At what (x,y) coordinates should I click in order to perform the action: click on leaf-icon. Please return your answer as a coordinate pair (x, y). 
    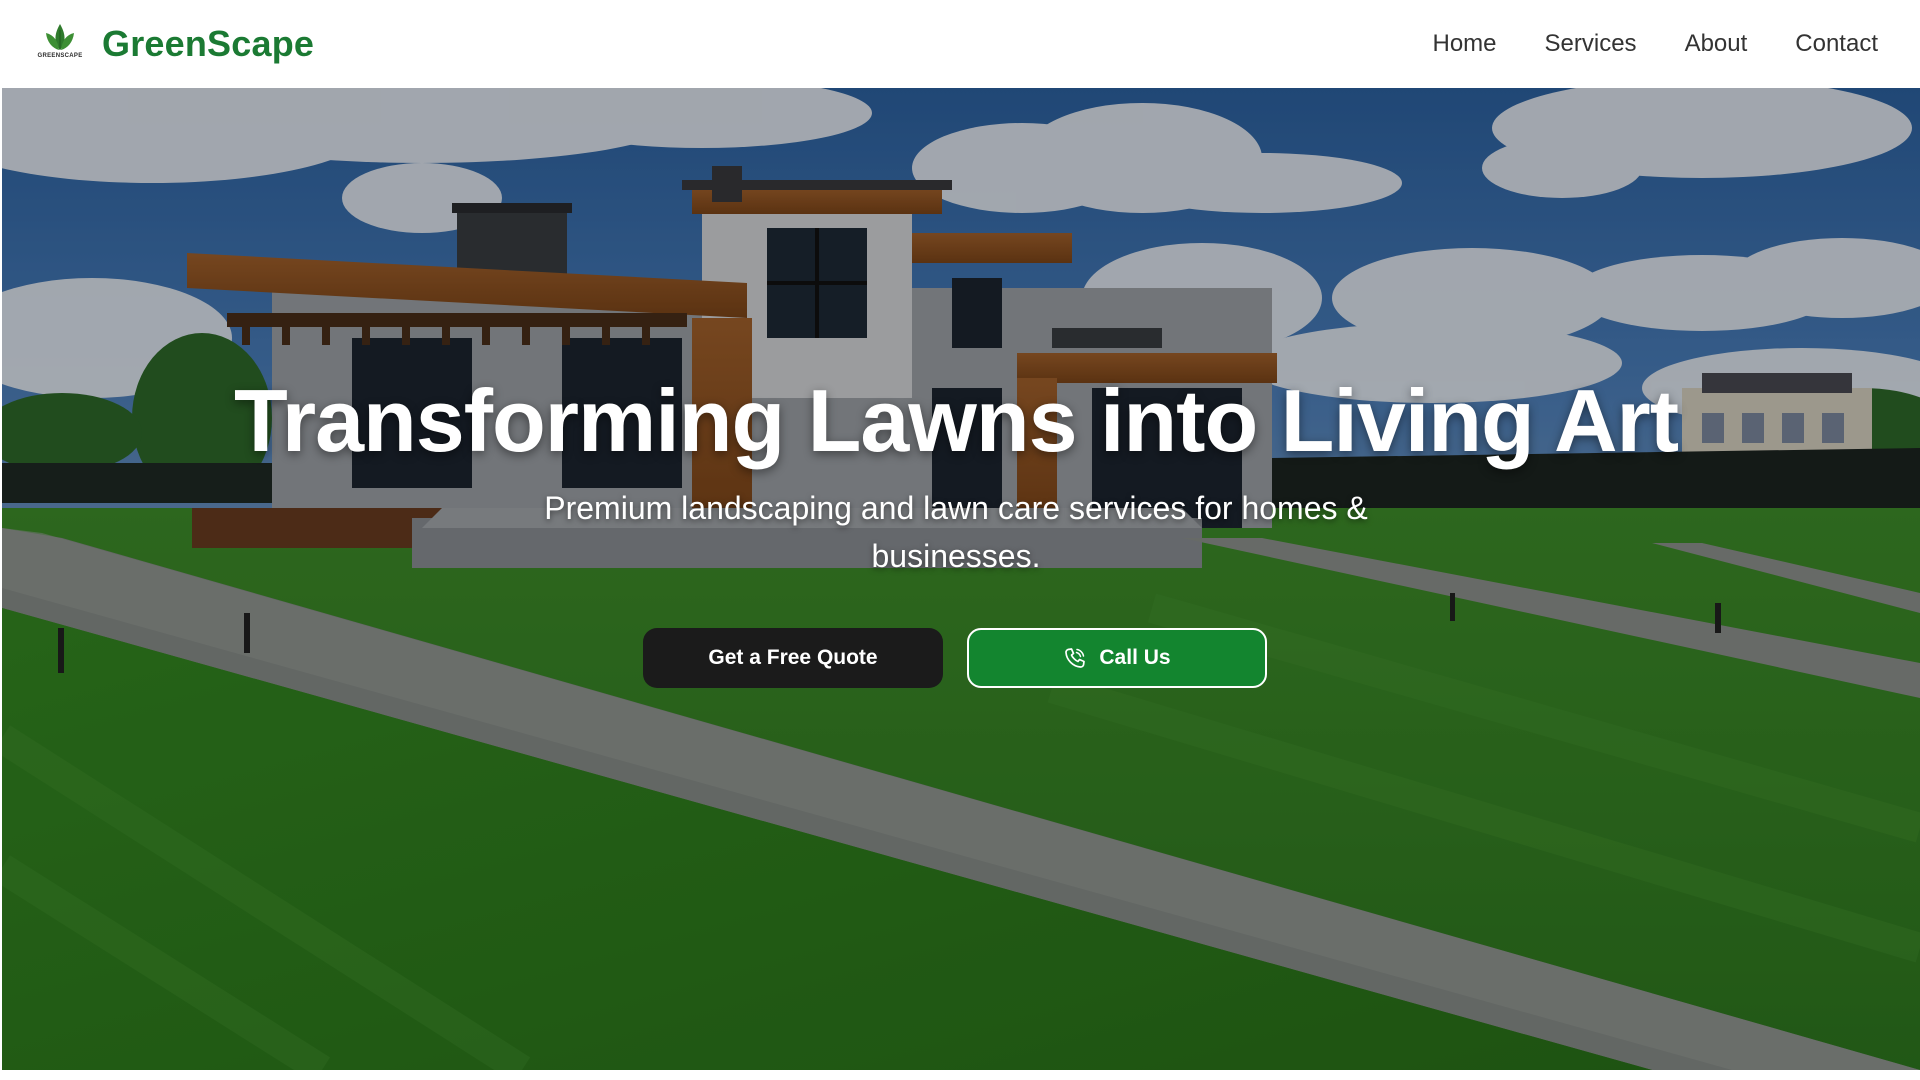
    Looking at the image, I should click on (60, 37).